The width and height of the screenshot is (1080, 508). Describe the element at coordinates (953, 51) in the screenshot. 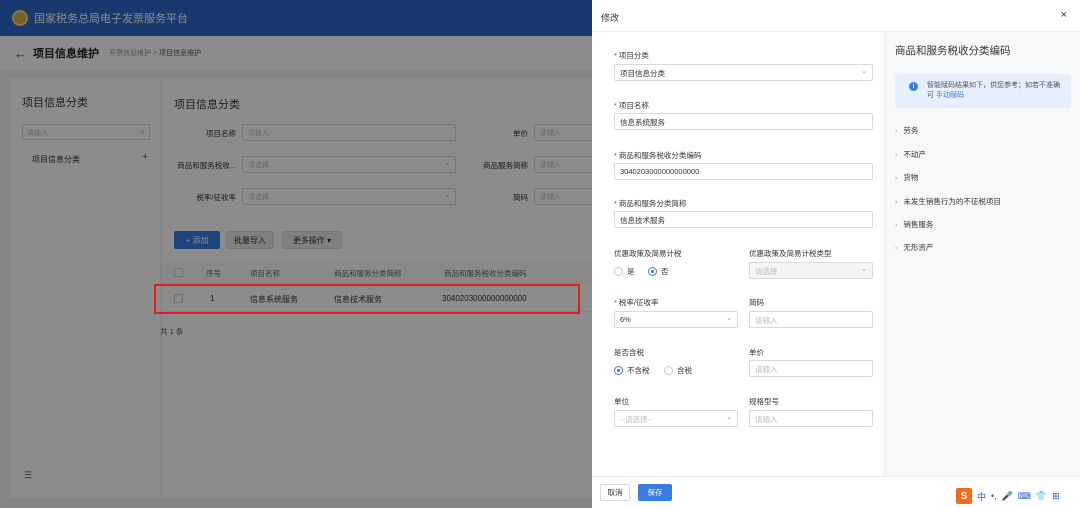

I see `tax-code-panel-title: 商品和服务税收分类编码` at that location.